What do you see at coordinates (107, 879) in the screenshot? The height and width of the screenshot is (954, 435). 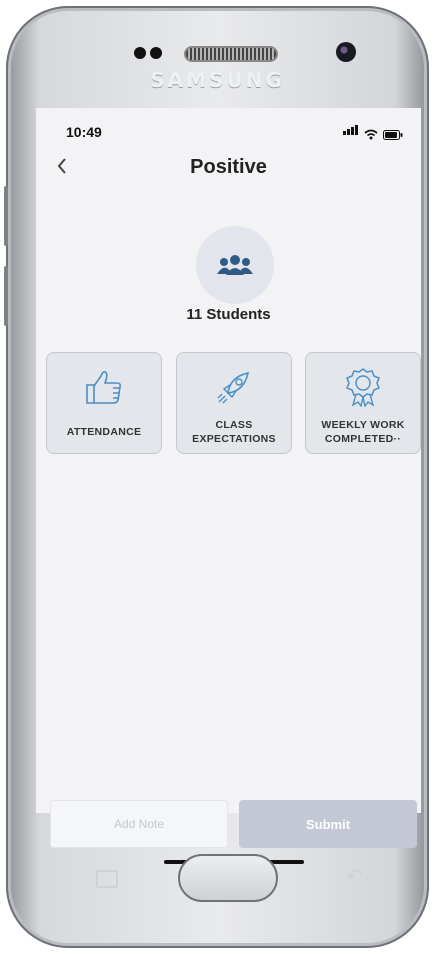 I see `recent-apps-key` at bounding box center [107, 879].